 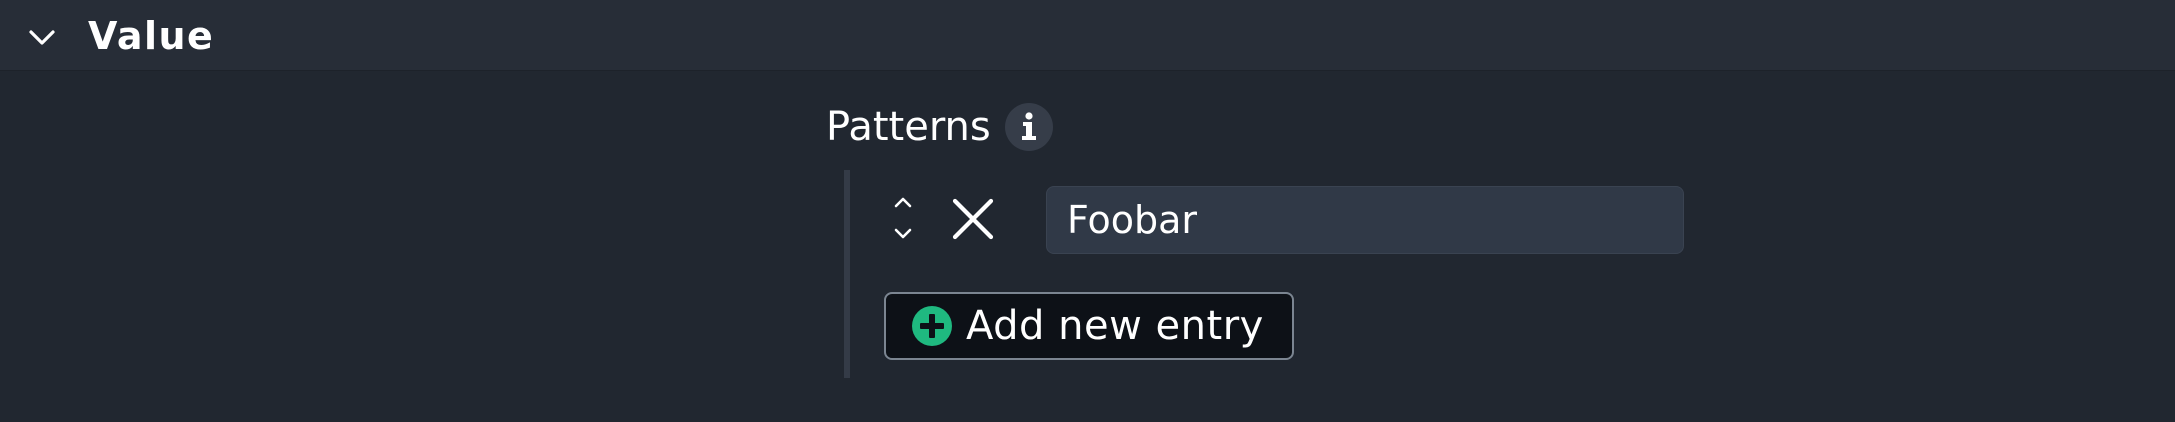 What do you see at coordinates (151, 36) in the screenshot?
I see `section-title: Value` at bounding box center [151, 36].